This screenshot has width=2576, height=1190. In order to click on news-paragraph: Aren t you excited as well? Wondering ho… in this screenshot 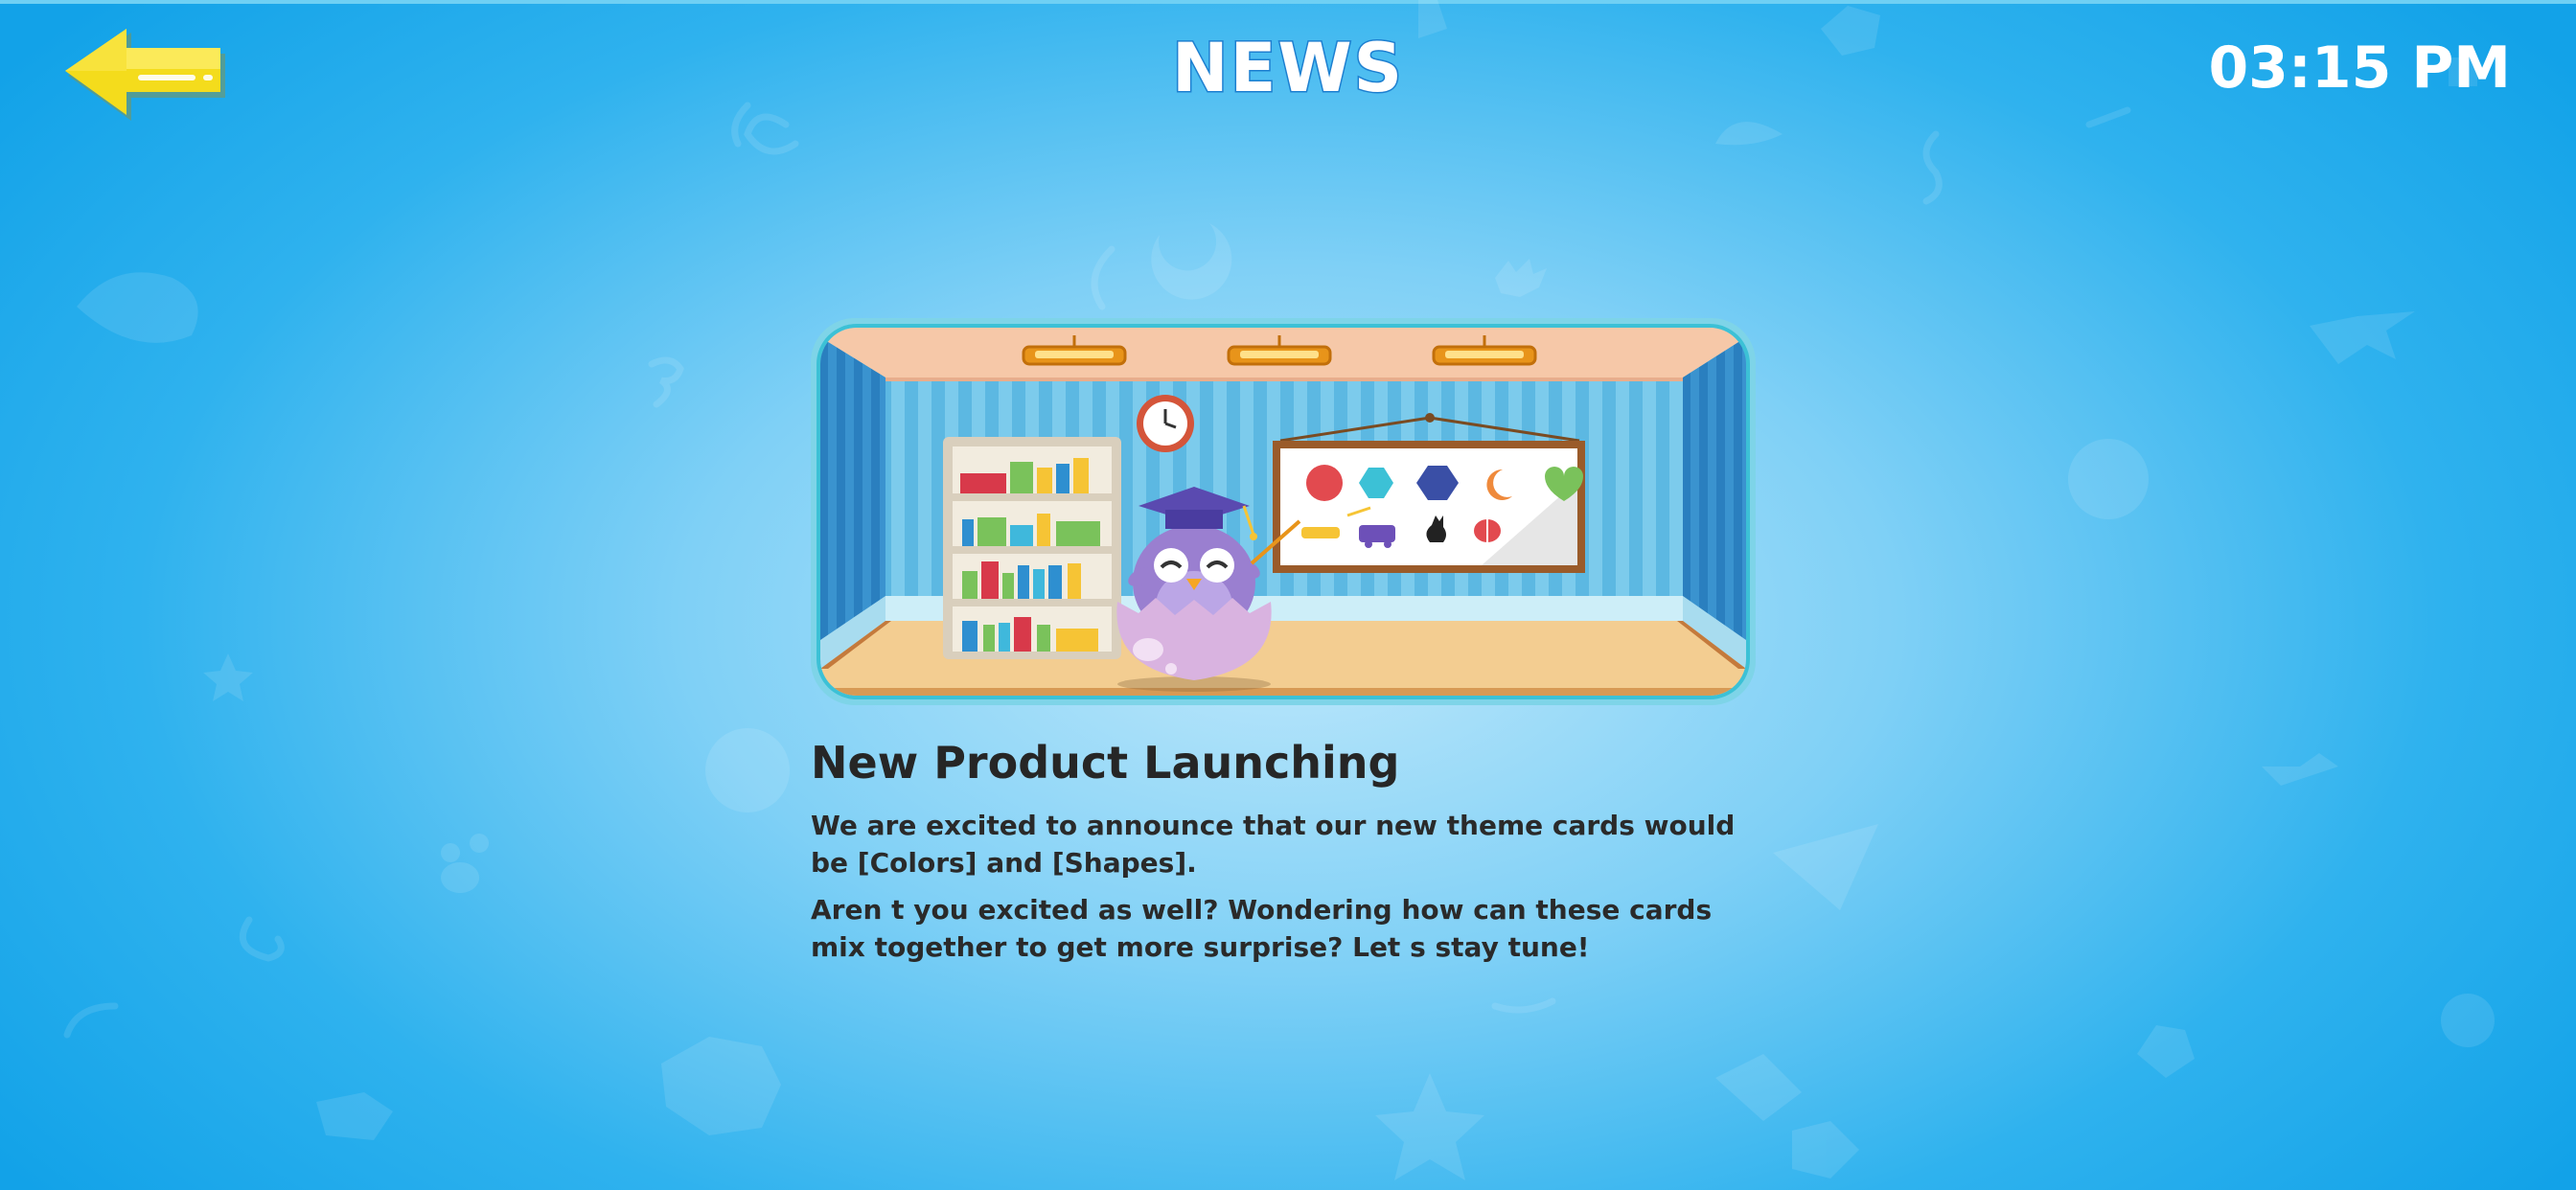, I will do `click(1262, 929)`.